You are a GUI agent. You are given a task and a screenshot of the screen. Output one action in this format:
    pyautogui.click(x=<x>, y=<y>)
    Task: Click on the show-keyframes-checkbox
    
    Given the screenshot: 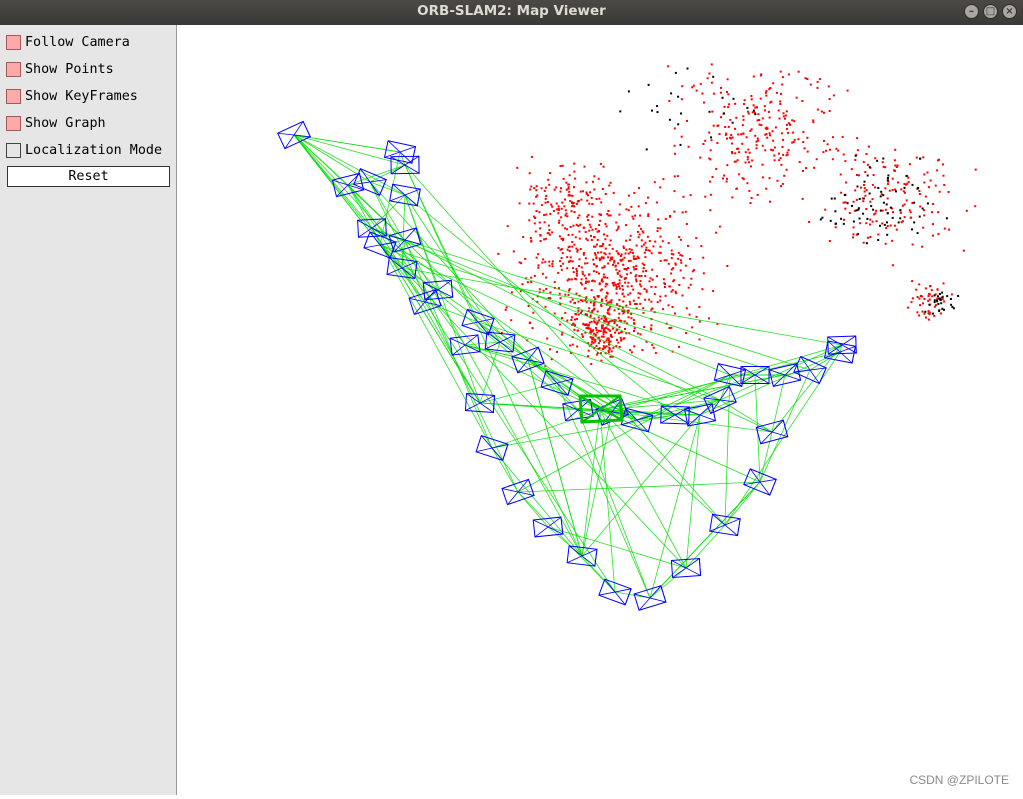 What is the action you would take?
    pyautogui.click(x=13, y=96)
    